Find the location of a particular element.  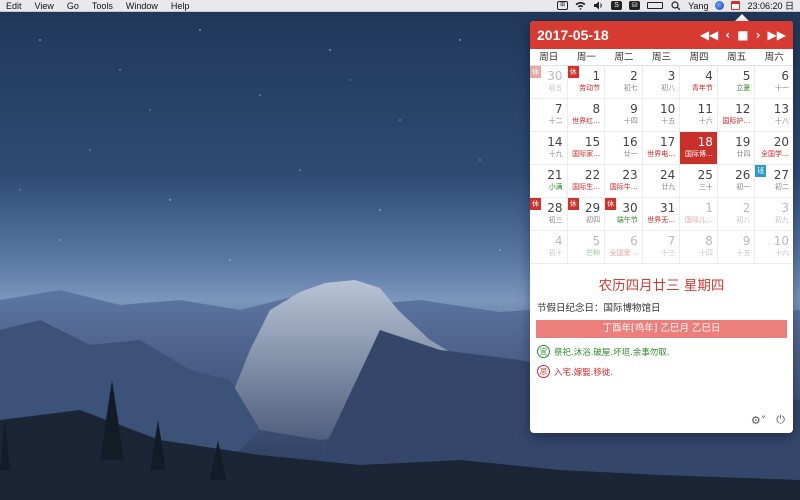

calendar-app-icon is located at coordinates (736, 5).